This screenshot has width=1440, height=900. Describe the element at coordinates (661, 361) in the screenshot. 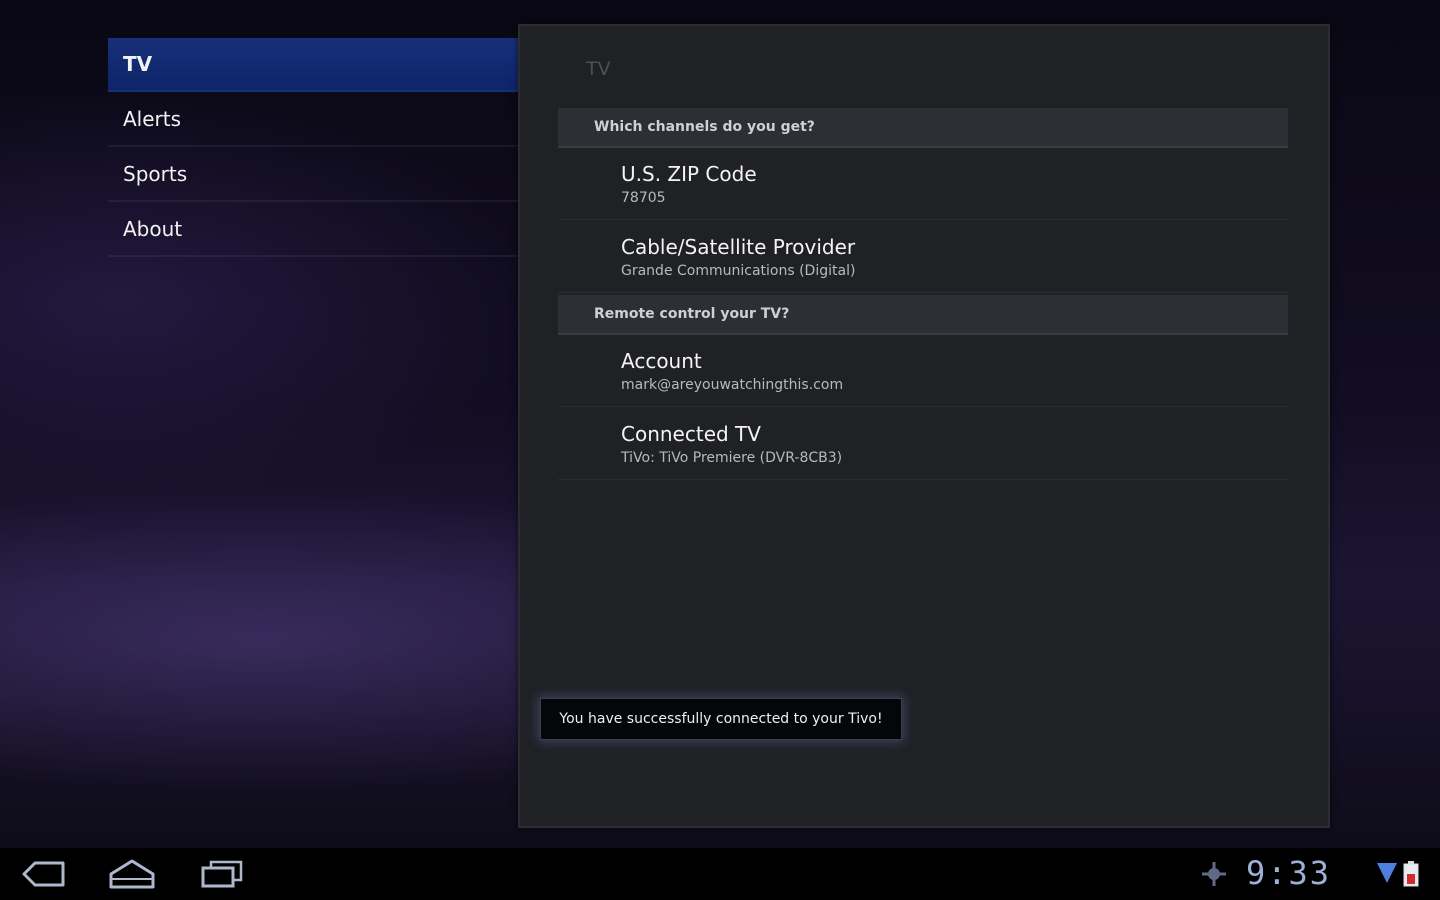

I see `pref-title: Account` at that location.